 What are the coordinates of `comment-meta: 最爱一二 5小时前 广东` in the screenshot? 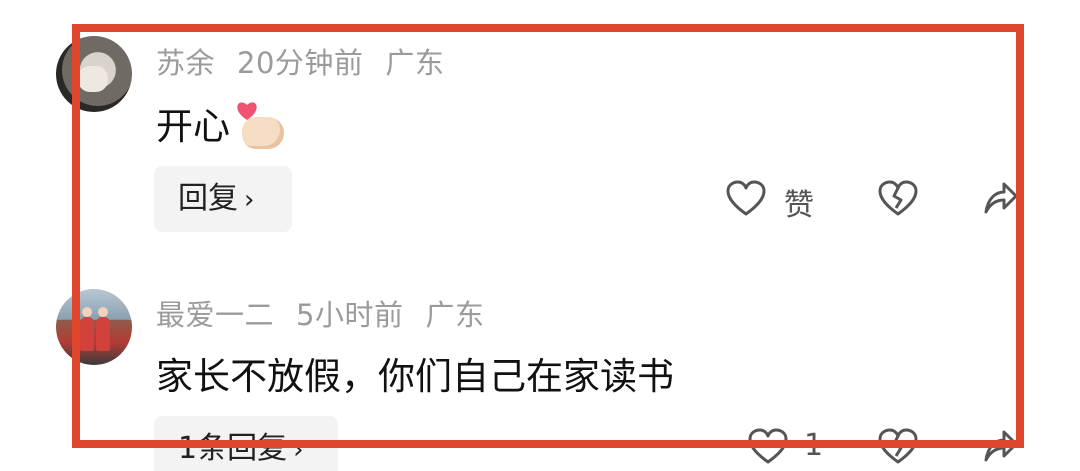 It's located at (331, 313).